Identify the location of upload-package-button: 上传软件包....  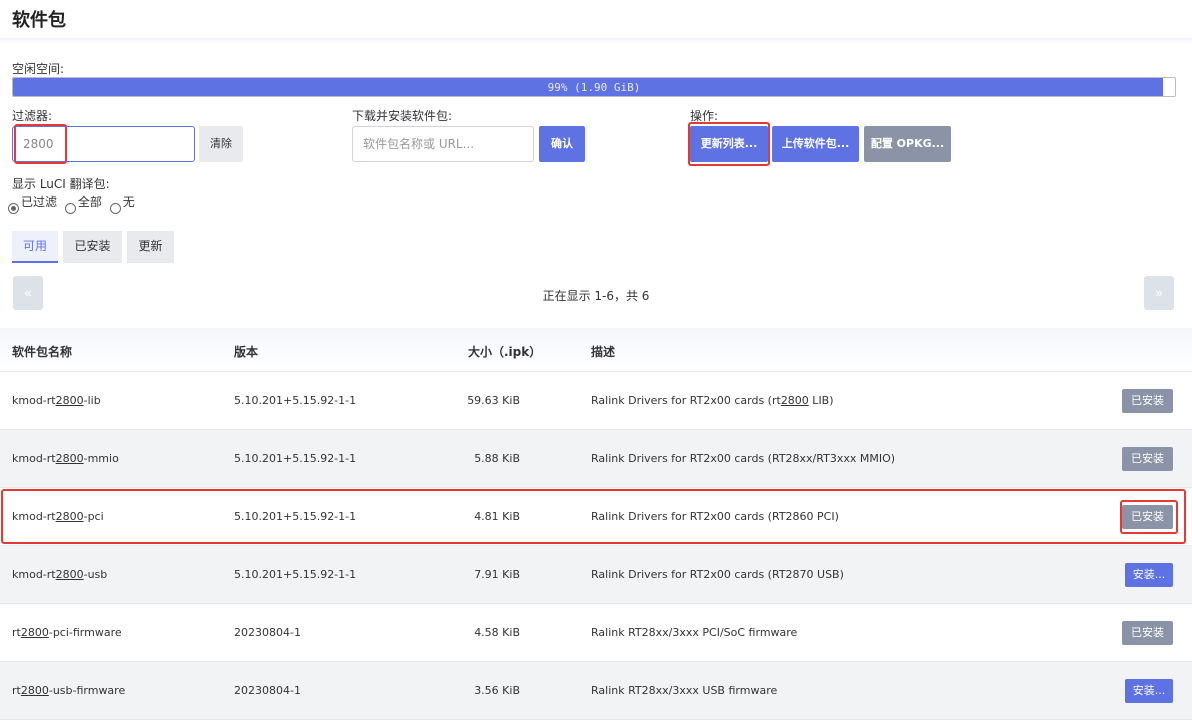
(815, 144).